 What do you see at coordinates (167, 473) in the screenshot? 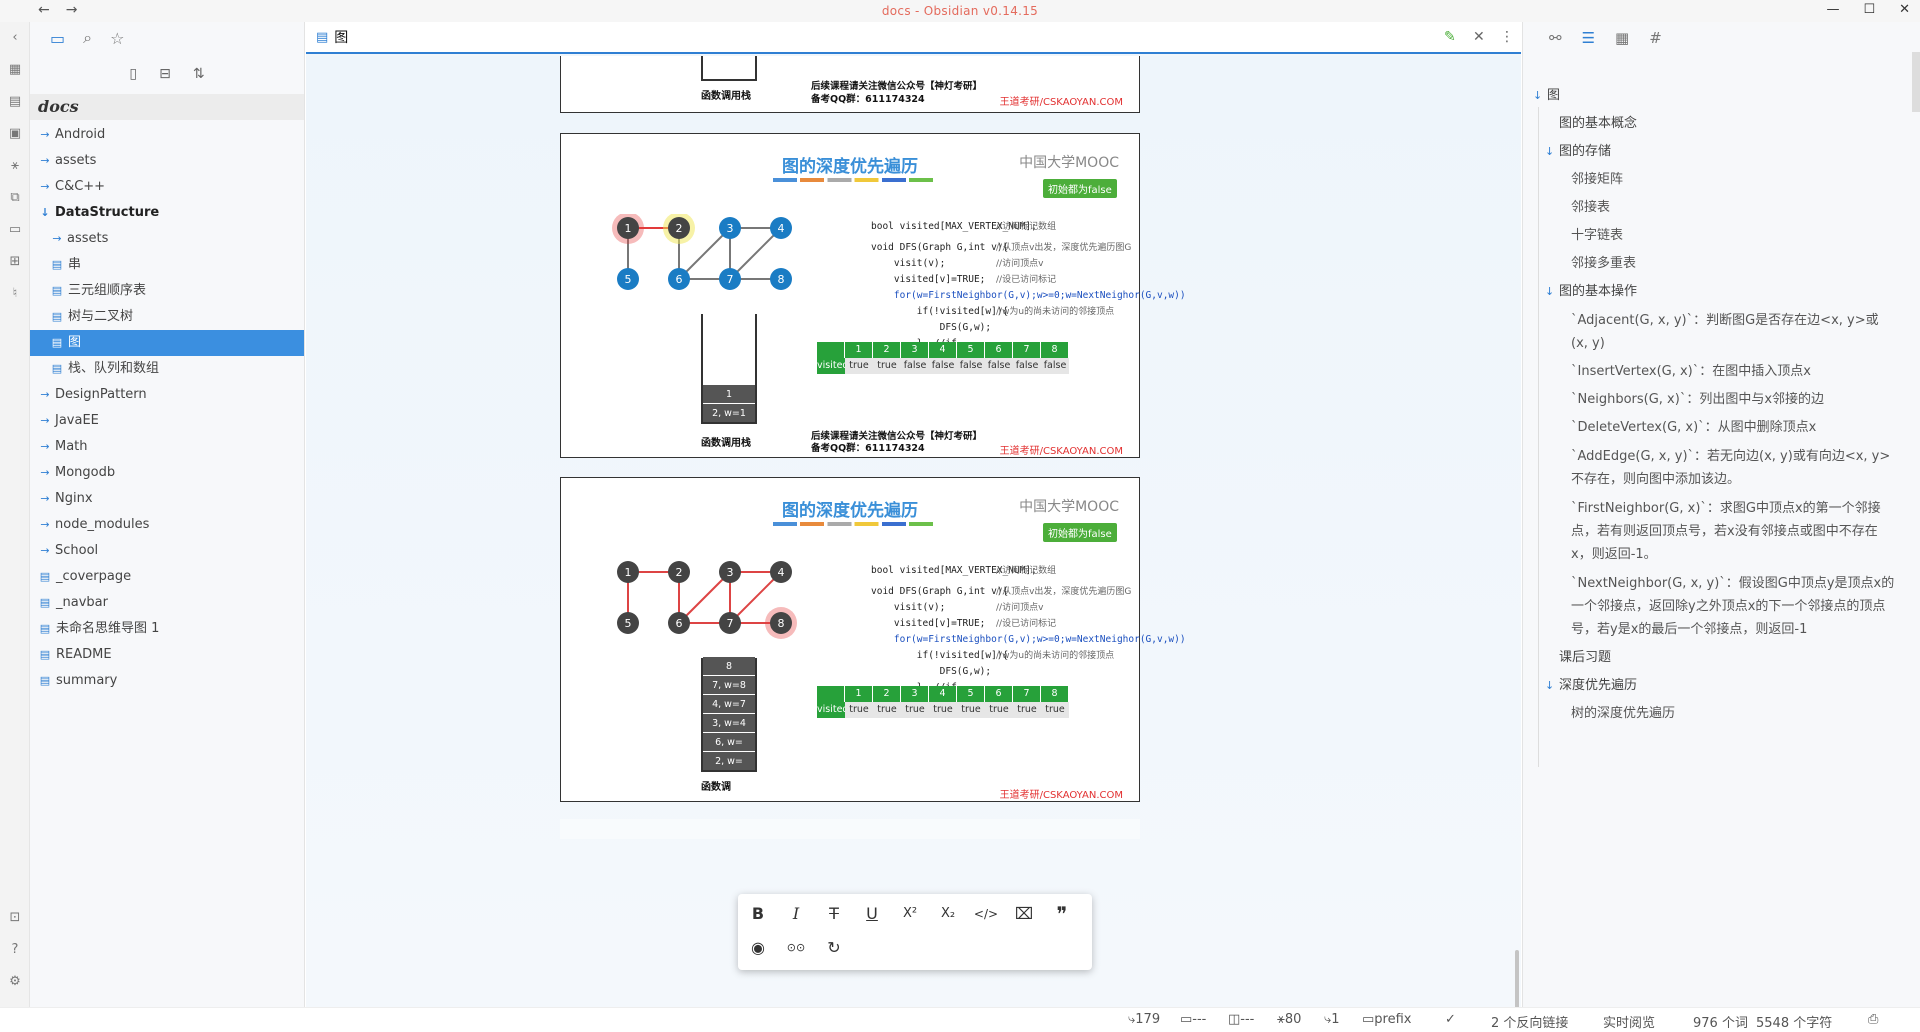
I see `tree-folder: → Mongodb` at bounding box center [167, 473].